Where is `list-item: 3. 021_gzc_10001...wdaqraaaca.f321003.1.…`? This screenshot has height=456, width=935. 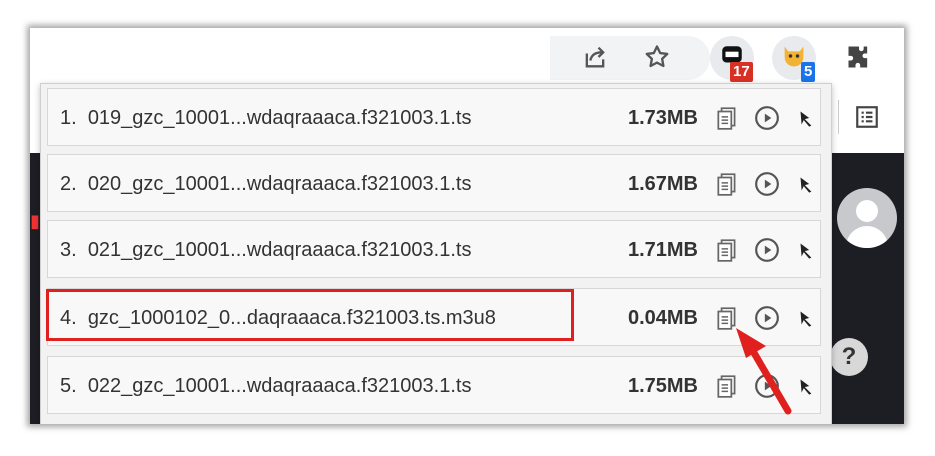 list-item: 3. 021_gzc_10001...wdaqraaaca.f321003.1.… is located at coordinates (434, 249).